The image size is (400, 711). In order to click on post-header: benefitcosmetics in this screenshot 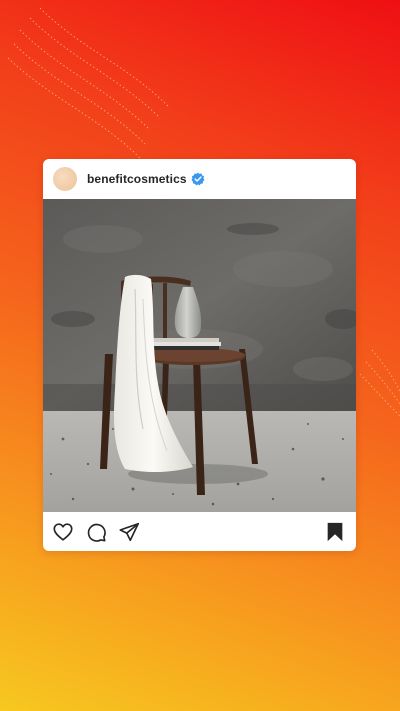, I will do `click(199, 179)`.